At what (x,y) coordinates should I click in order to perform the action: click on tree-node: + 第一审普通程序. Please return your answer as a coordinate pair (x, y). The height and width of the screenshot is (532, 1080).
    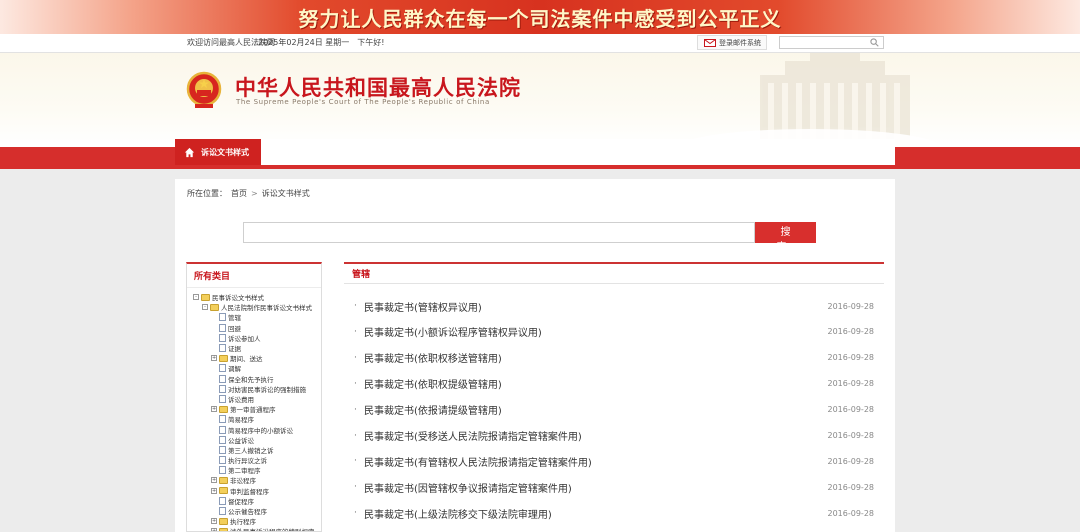
    Looking at the image, I should click on (254, 409).